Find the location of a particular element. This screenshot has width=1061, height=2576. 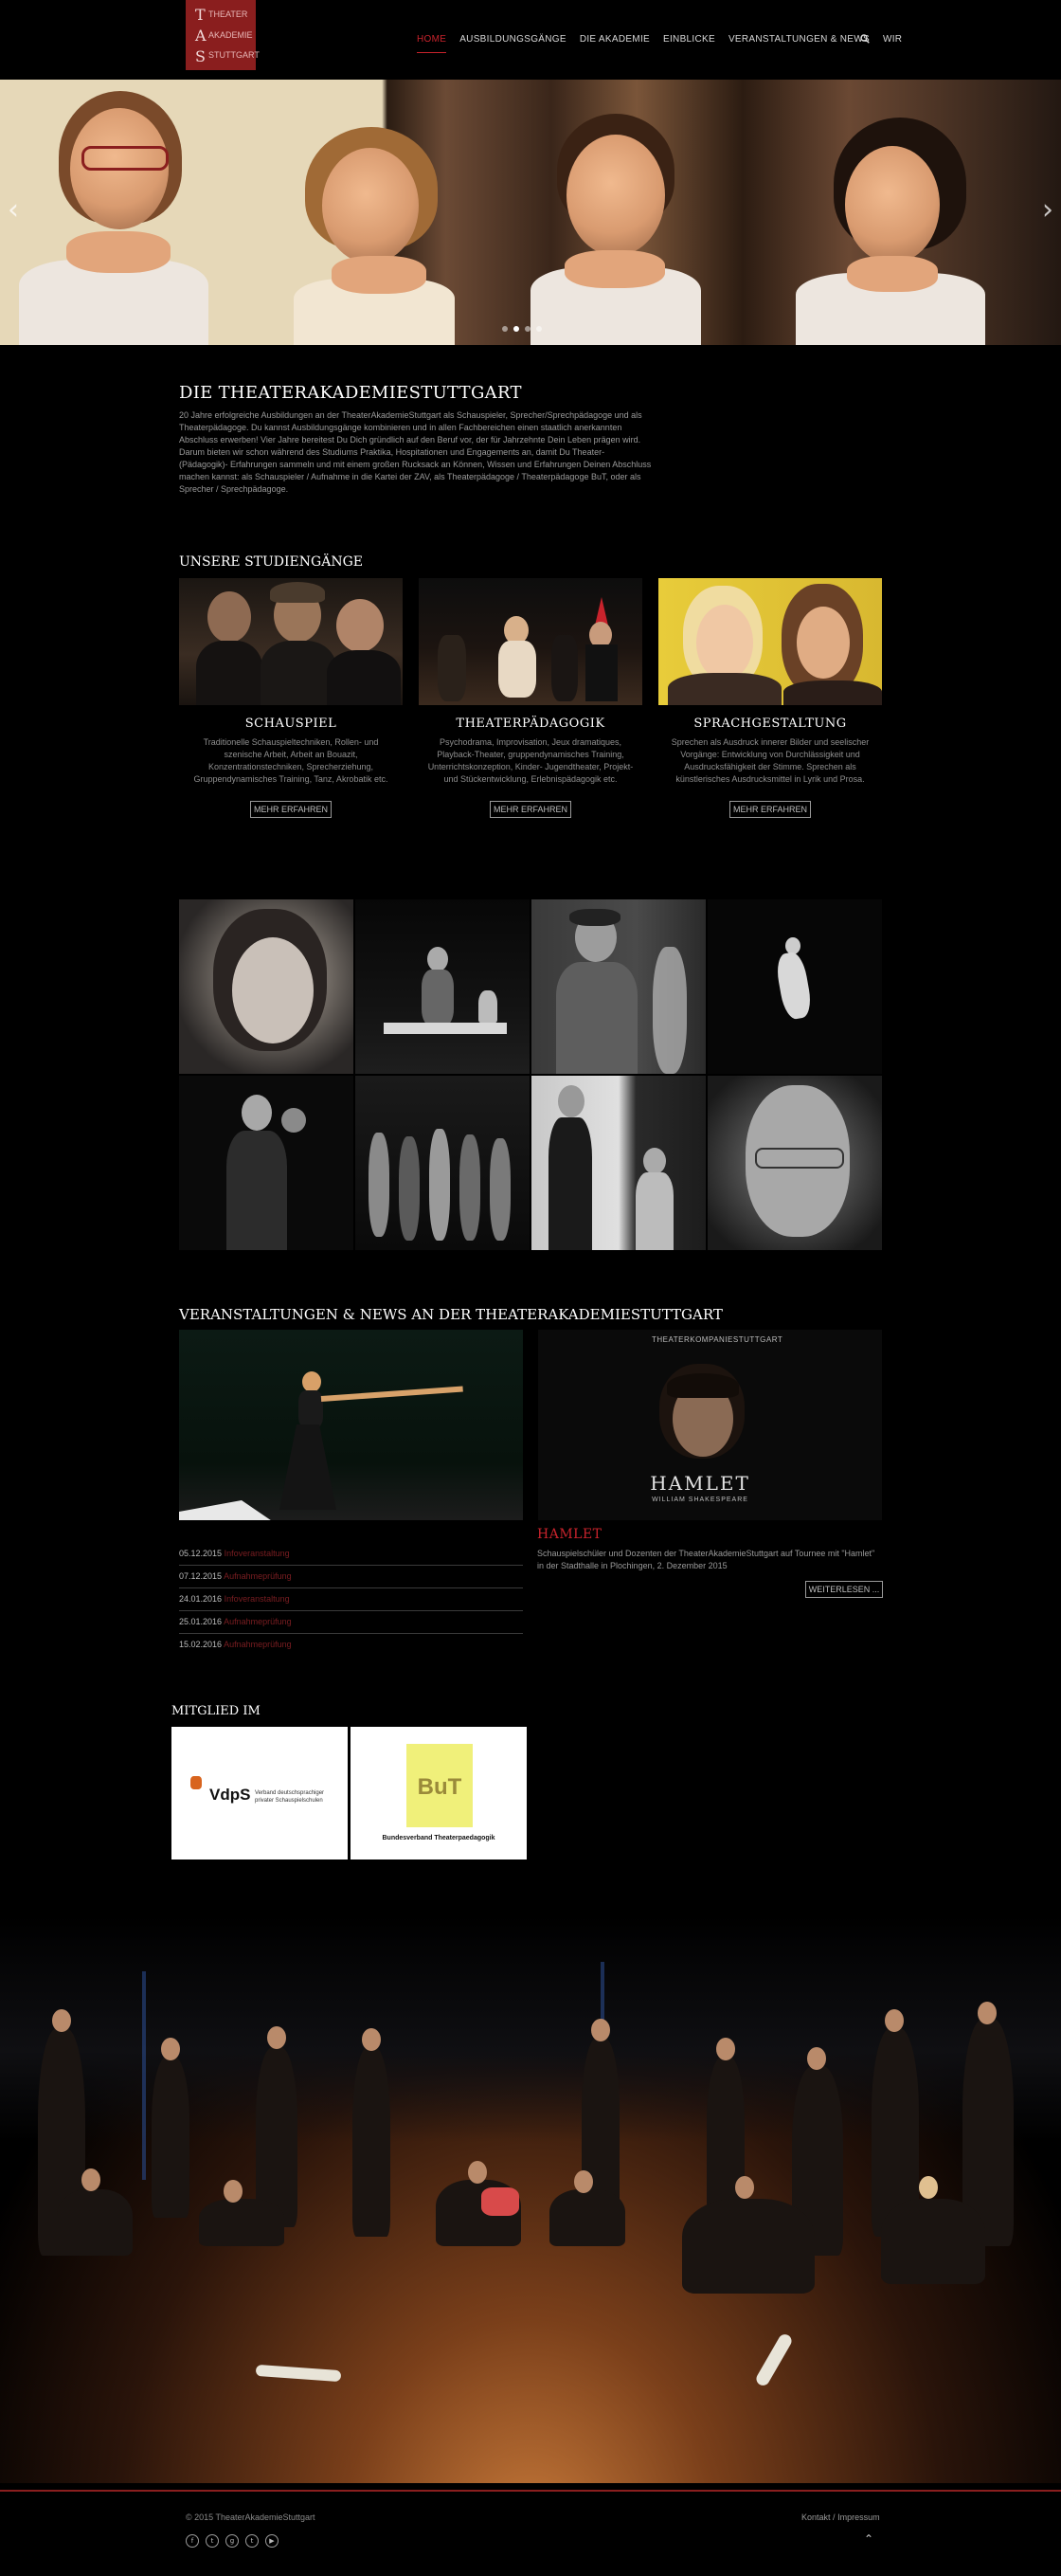

course-name: SPRACHGESTALTUNG is located at coordinates (770, 724).